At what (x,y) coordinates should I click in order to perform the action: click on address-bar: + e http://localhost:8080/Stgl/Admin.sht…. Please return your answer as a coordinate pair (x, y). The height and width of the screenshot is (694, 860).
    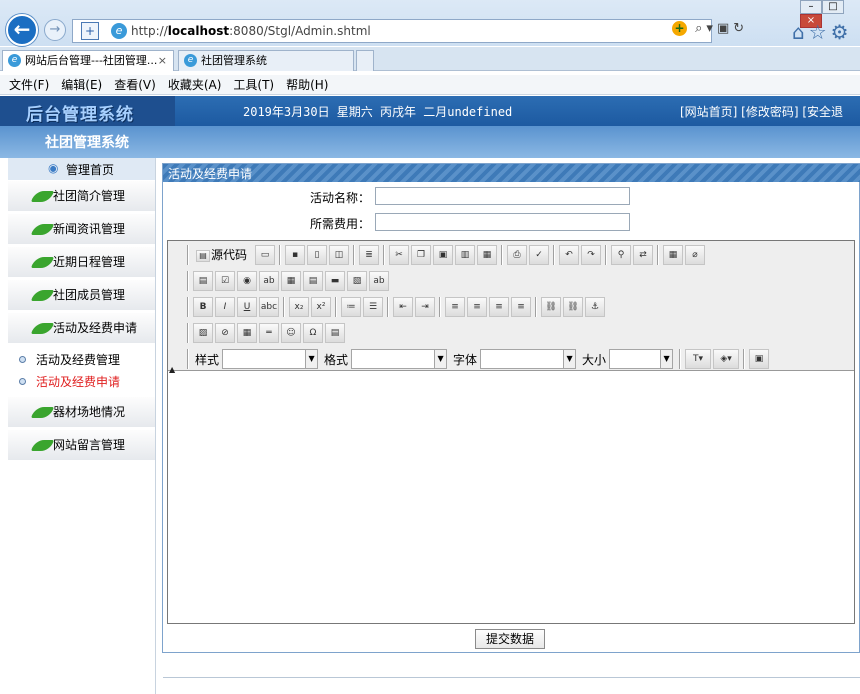
    Looking at the image, I should click on (392, 31).